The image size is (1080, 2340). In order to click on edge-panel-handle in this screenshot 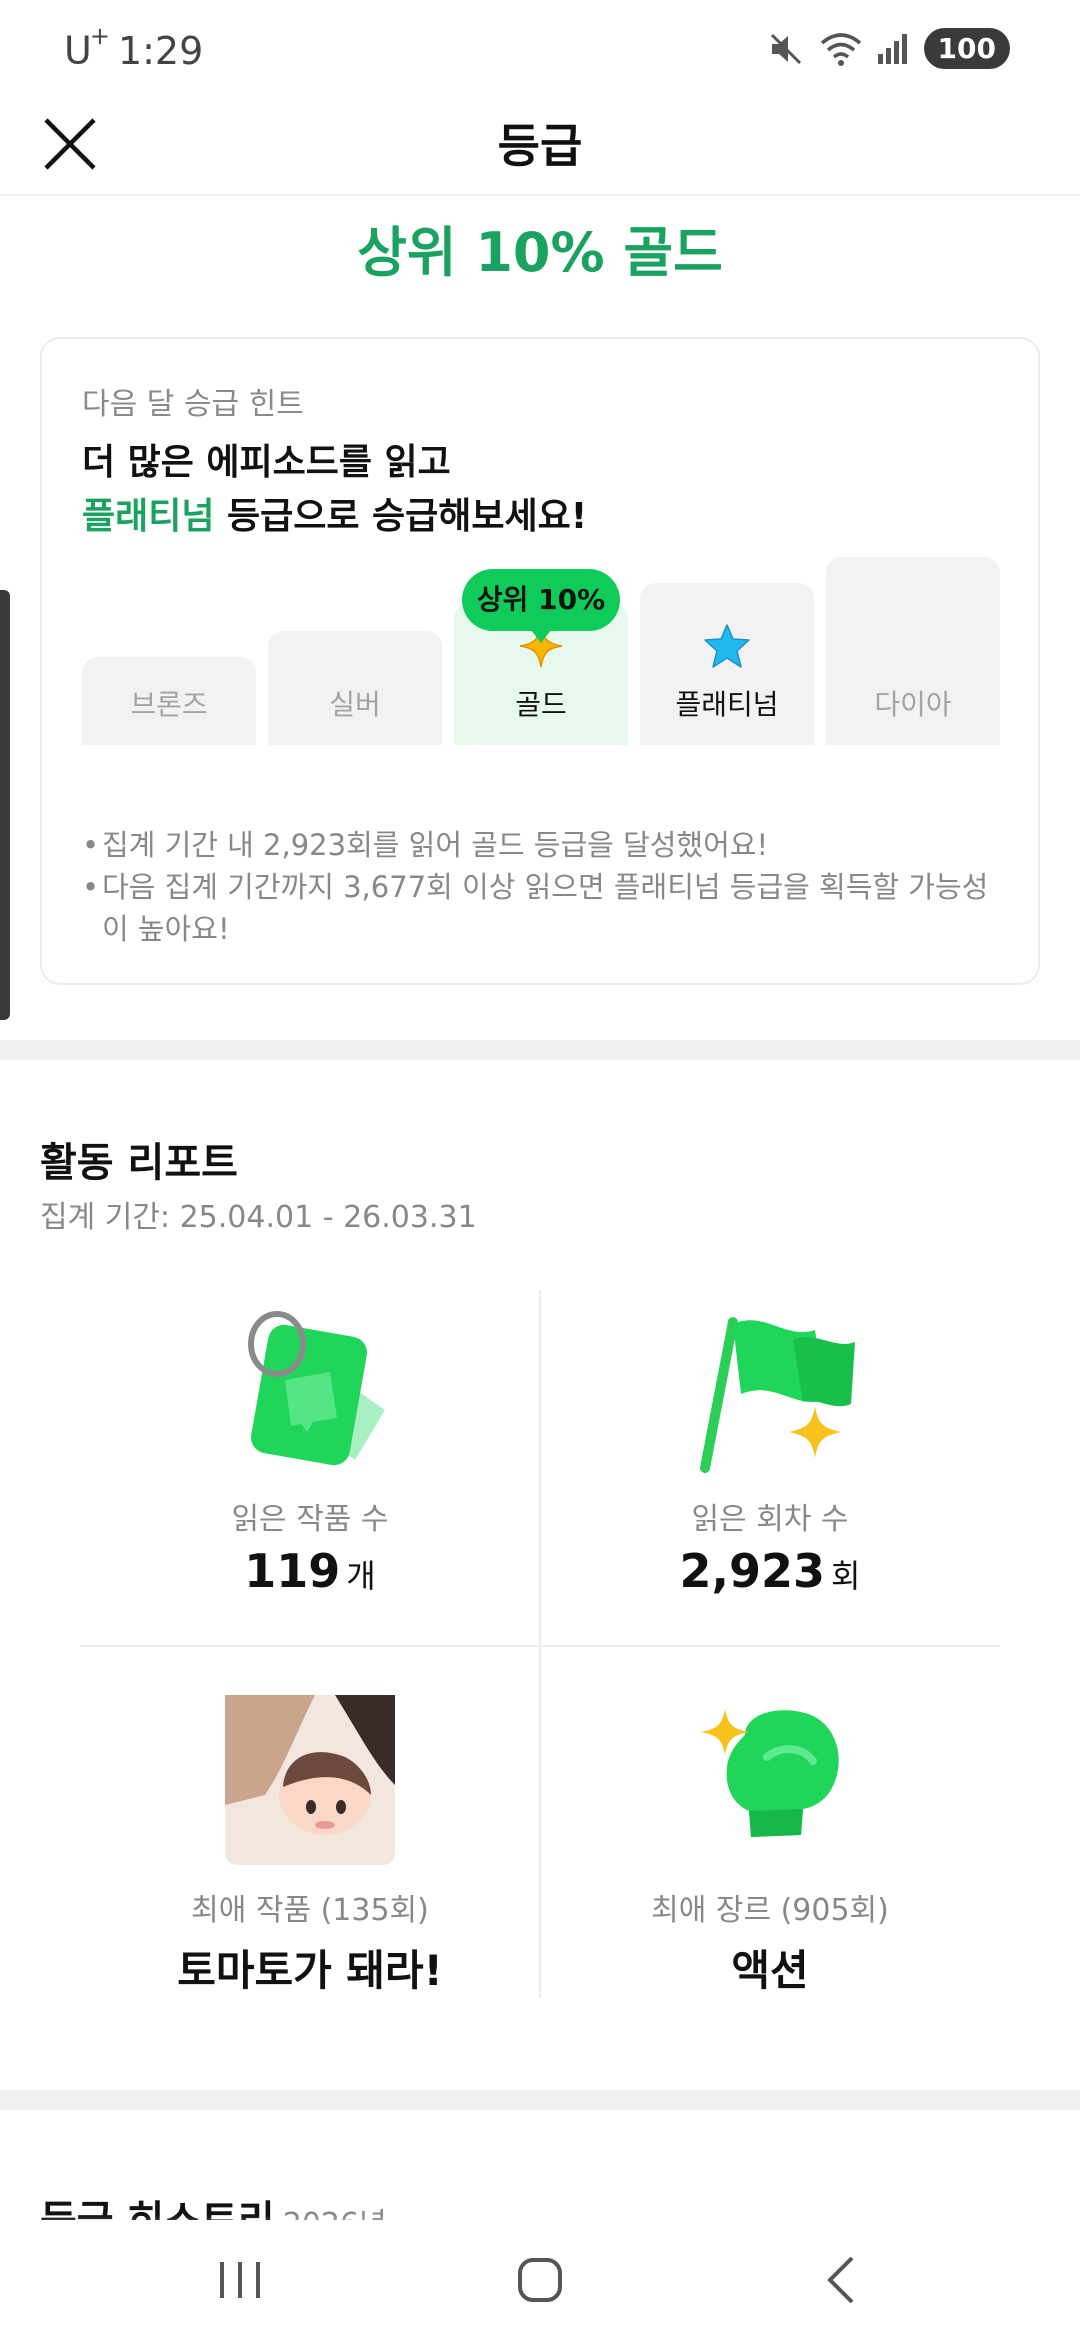, I will do `click(5, 805)`.